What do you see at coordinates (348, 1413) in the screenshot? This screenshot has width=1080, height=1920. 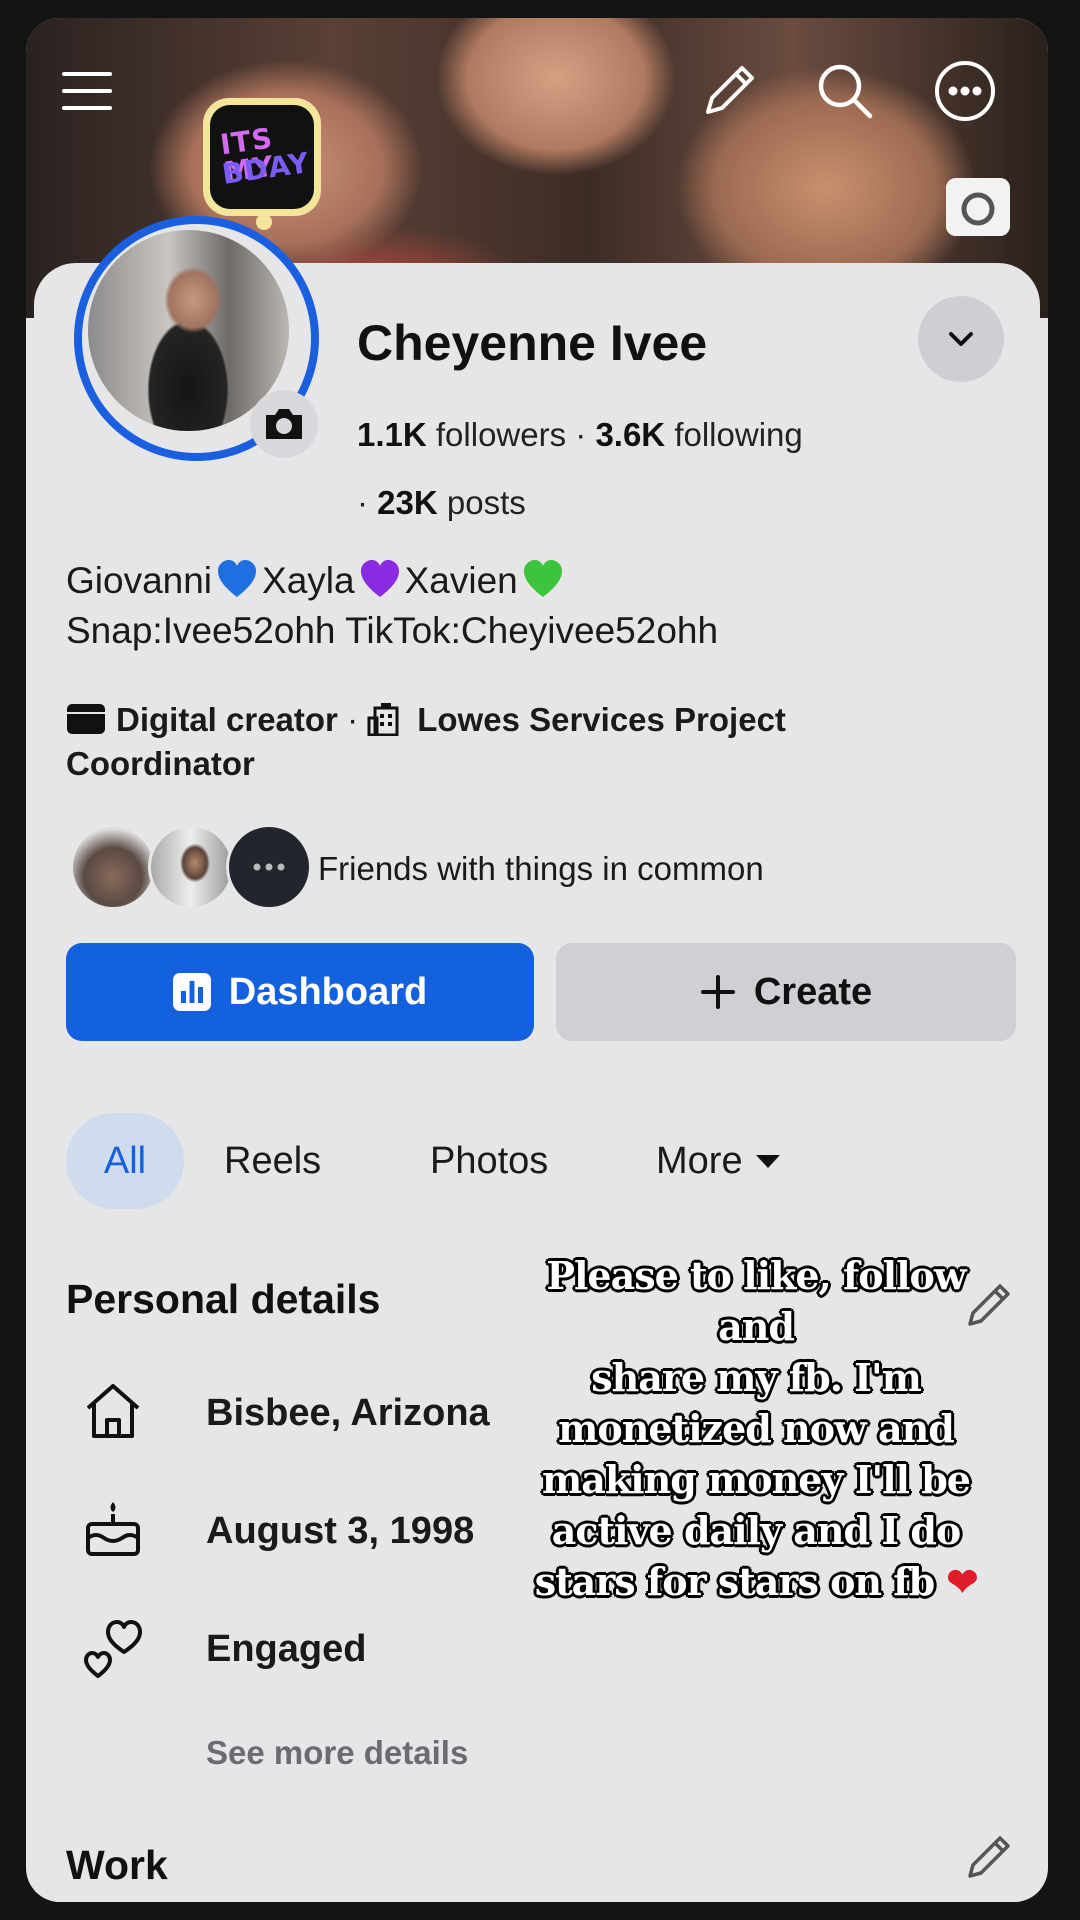 I see `location-text: Bisbee, Arizona` at bounding box center [348, 1413].